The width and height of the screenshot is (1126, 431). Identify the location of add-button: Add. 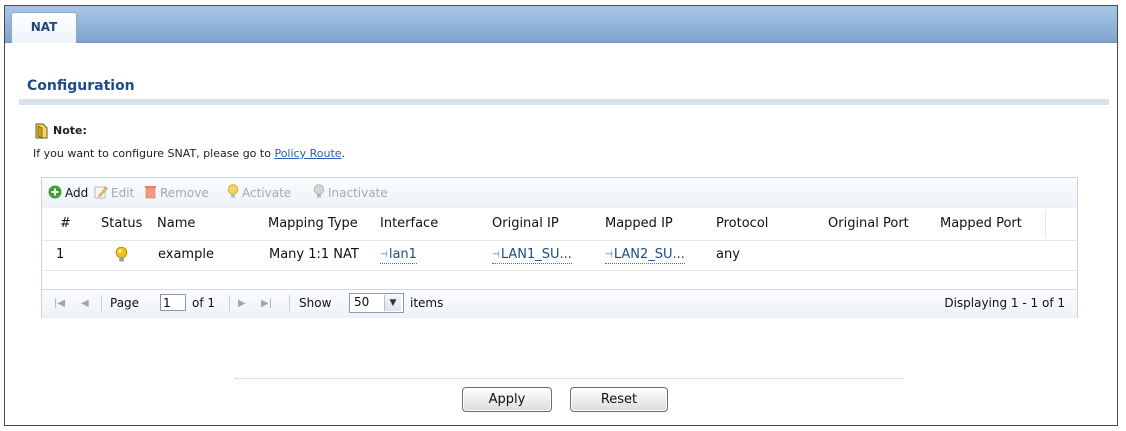
(68, 193).